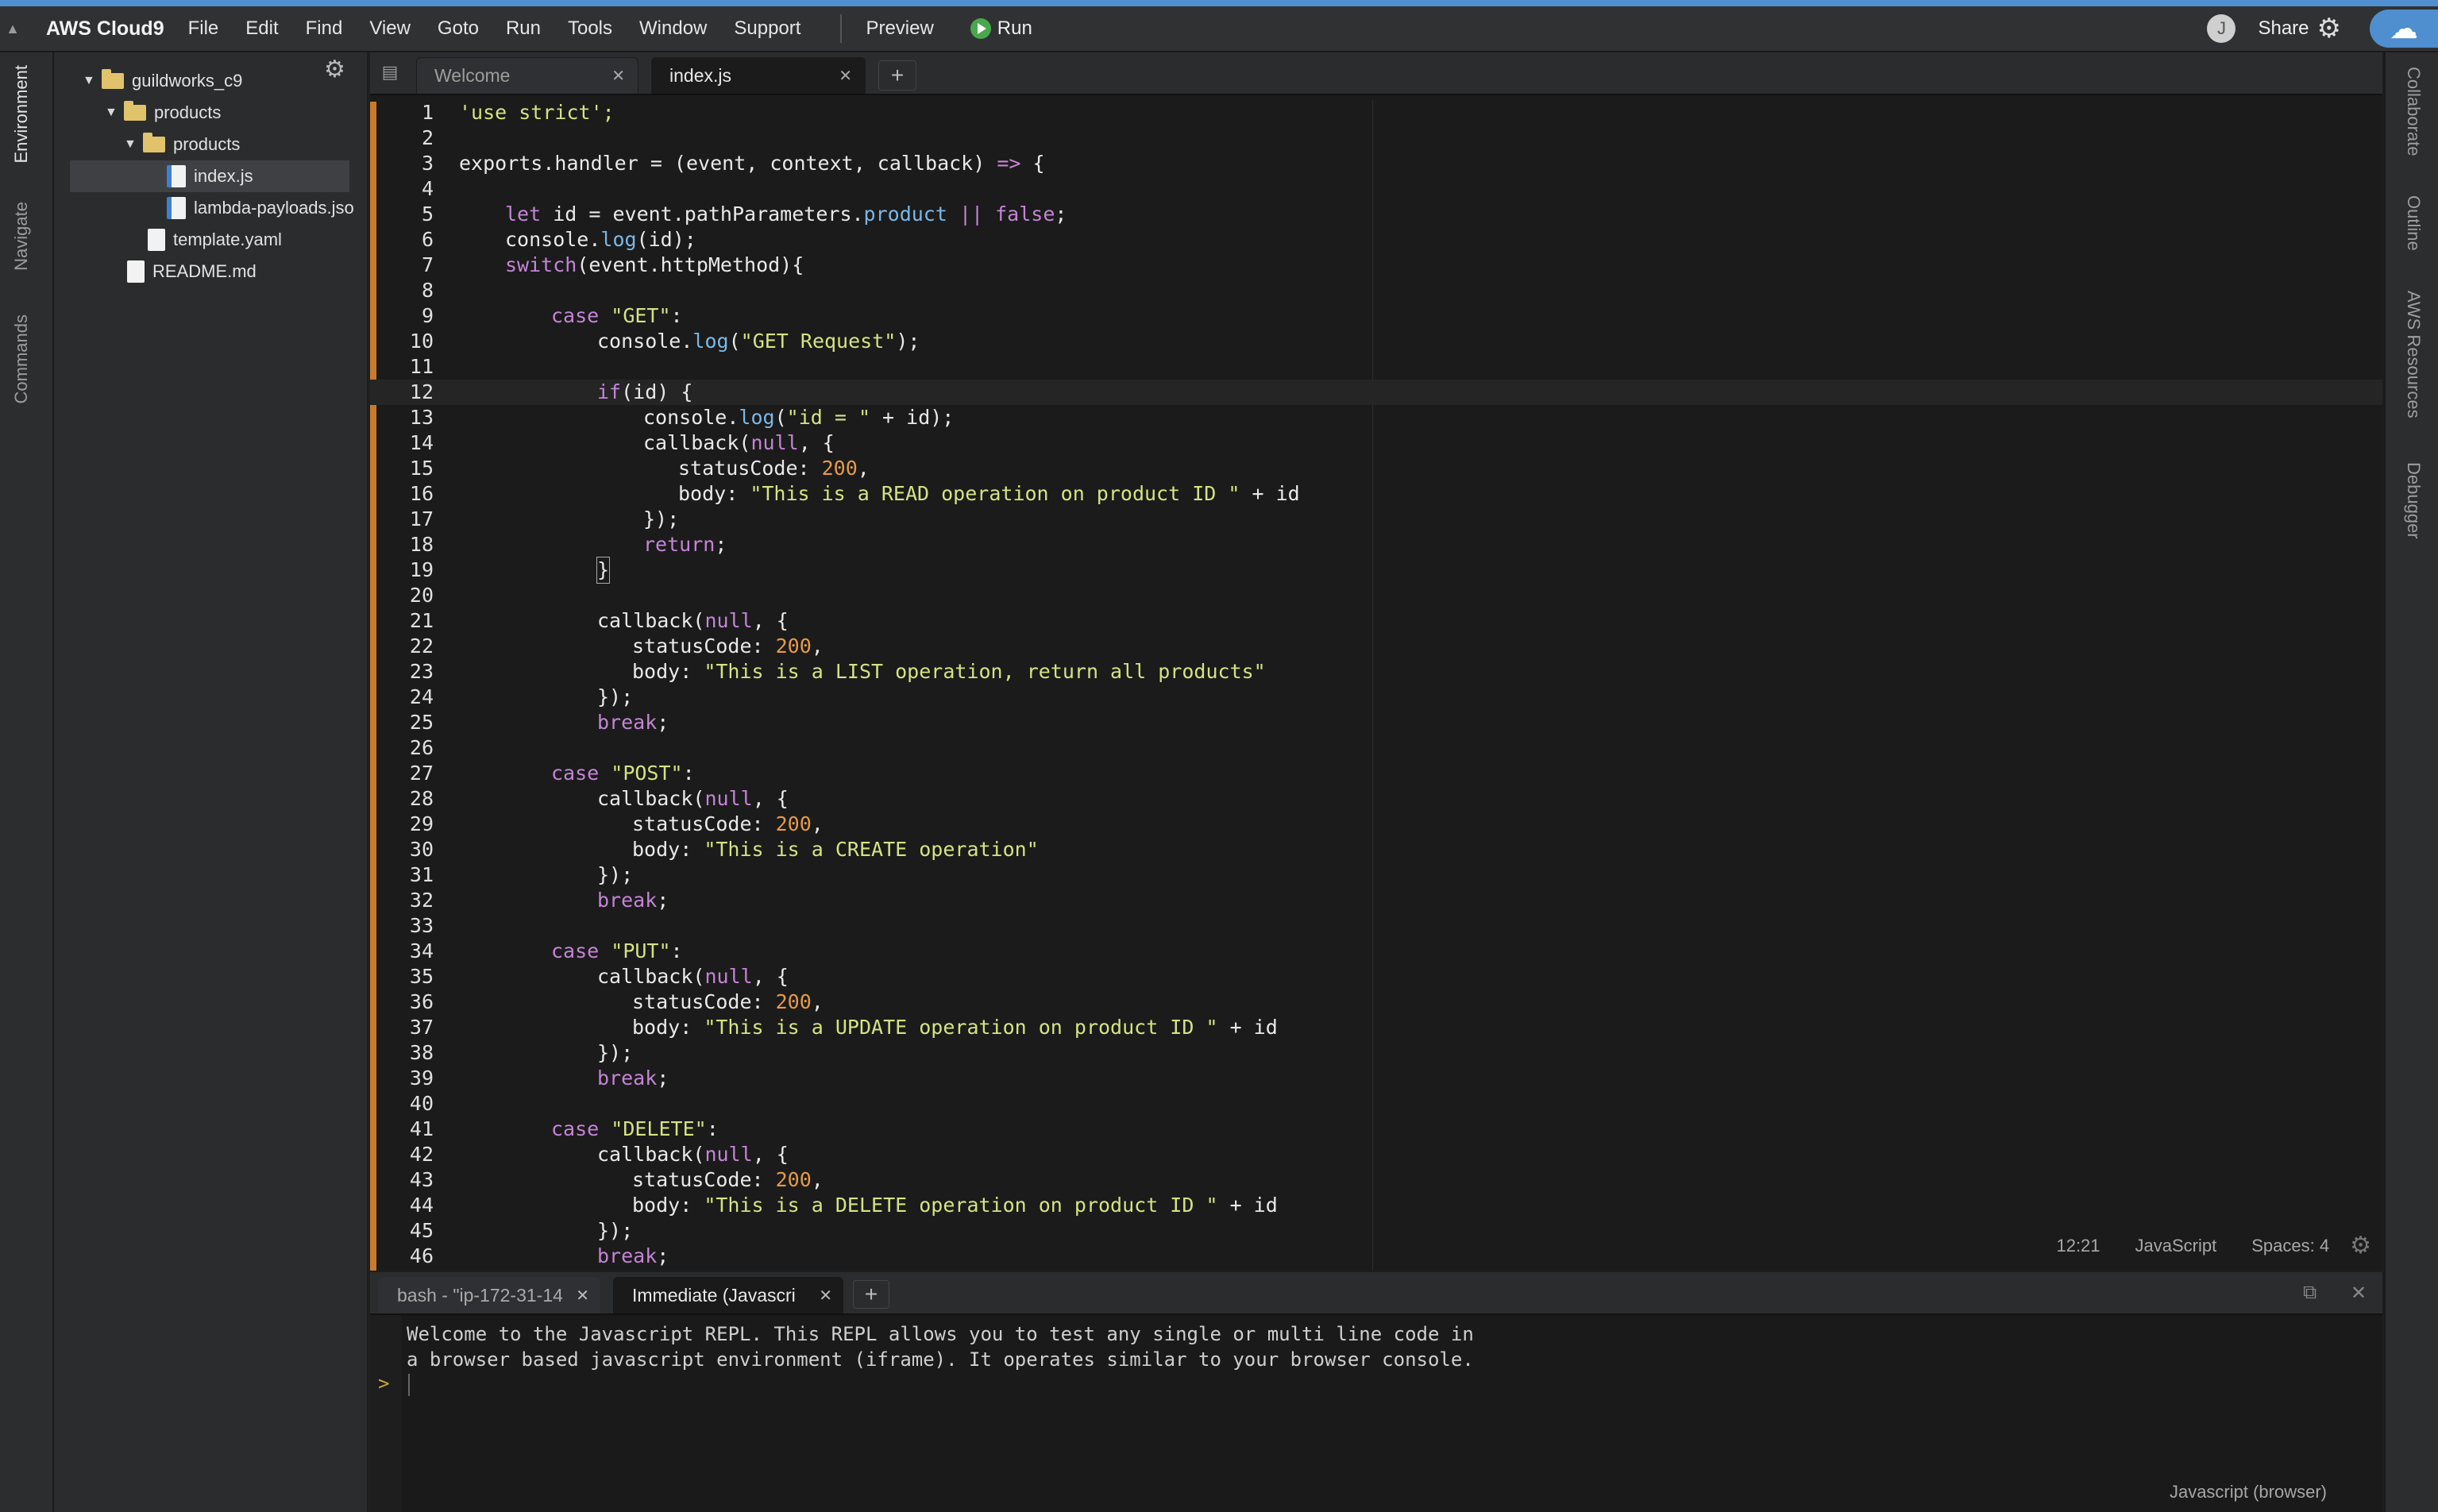  Describe the element at coordinates (1376, 722) in the screenshot. I see `code-line: 25 break;` at that location.